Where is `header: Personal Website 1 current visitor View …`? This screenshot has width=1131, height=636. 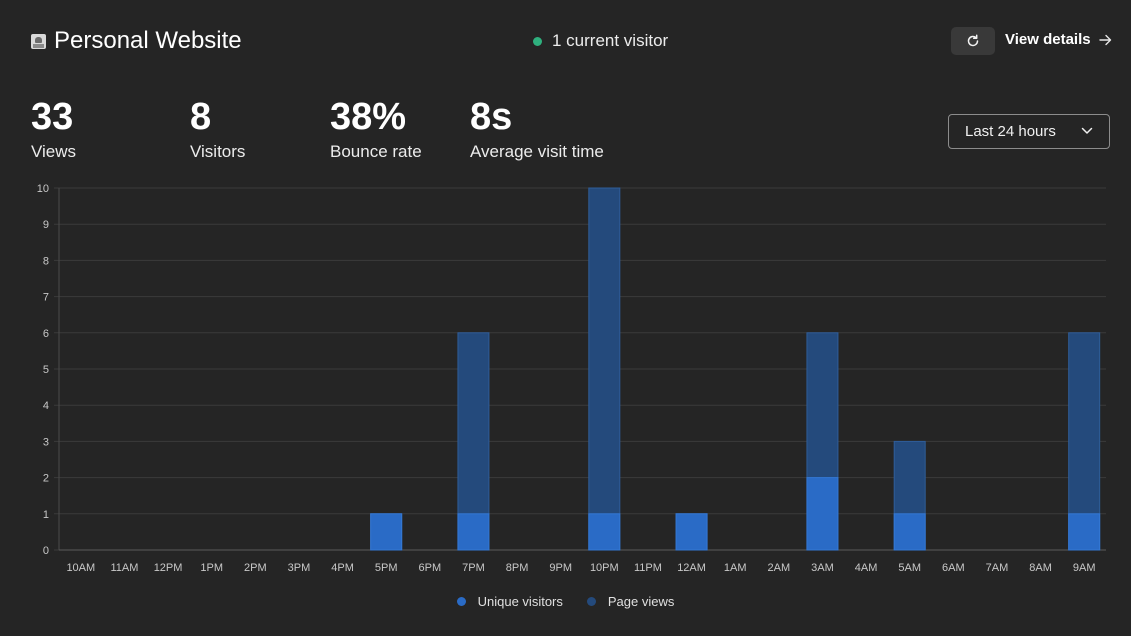 header: Personal Website 1 current visitor View … is located at coordinates (565, 42).